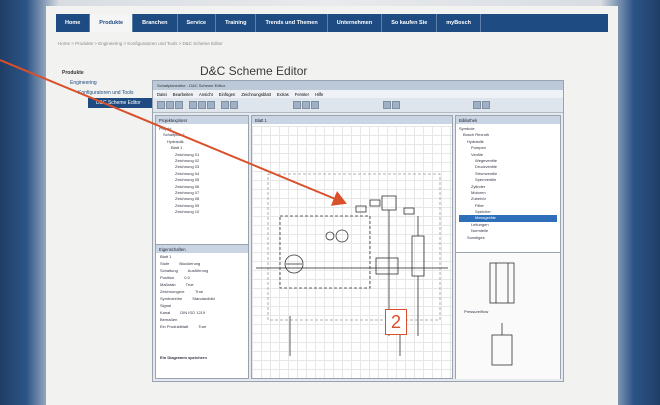 Image resolution: width=660 pixels, height=405 pixels. I want to click on project-explorer-title: Projektexplorer, so click(202, 120).